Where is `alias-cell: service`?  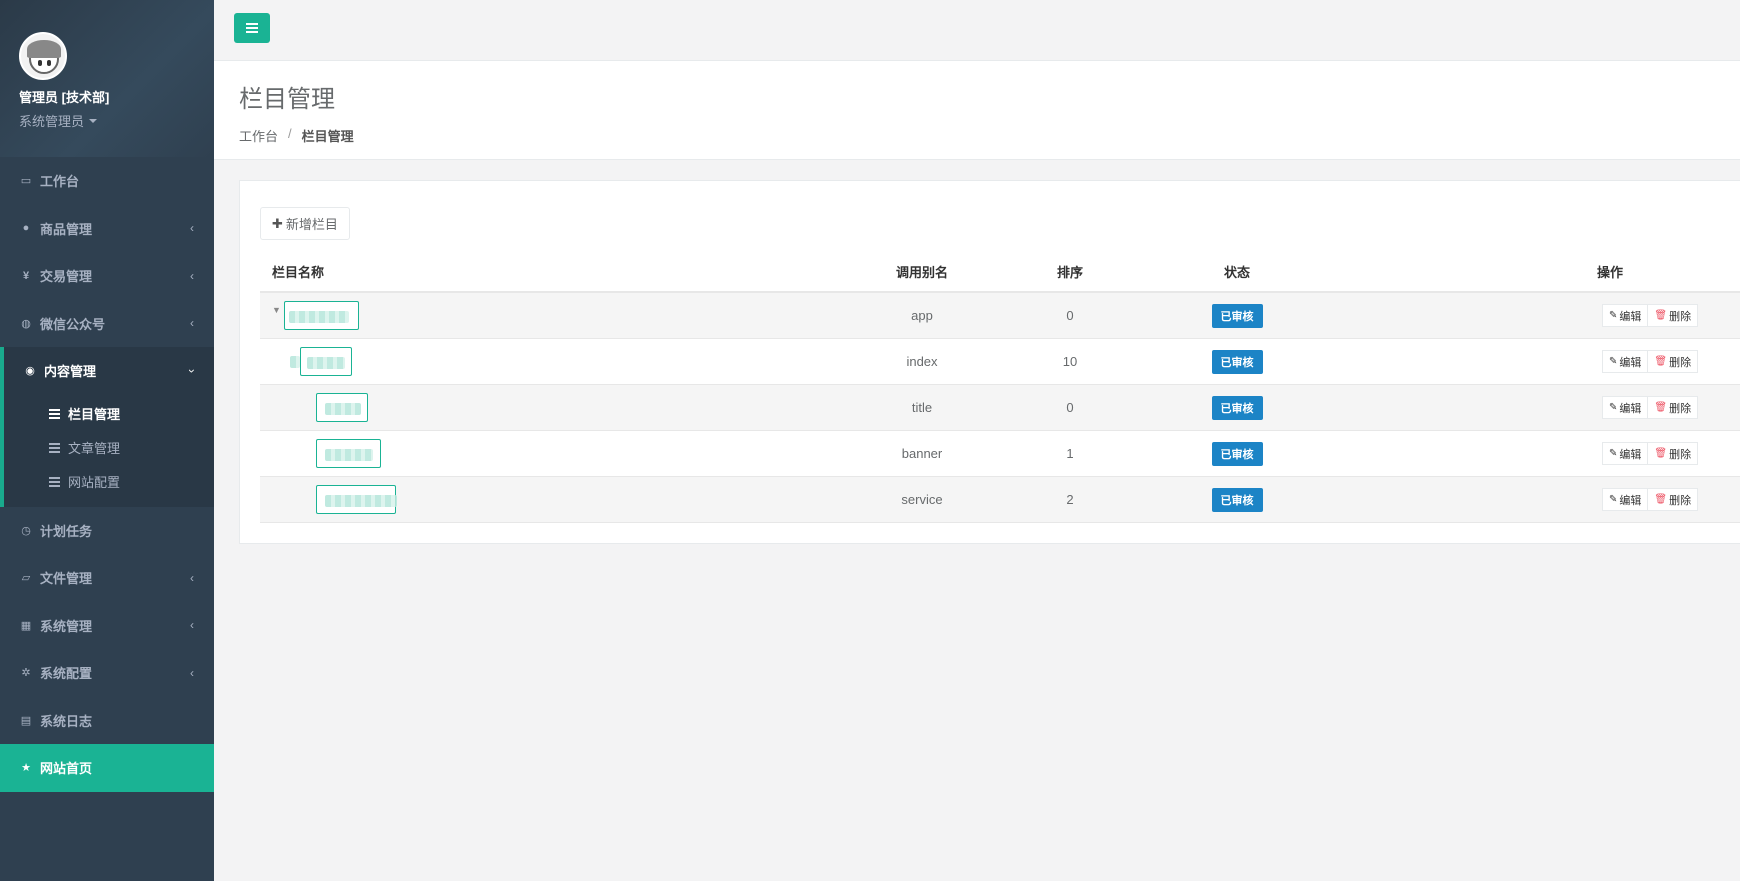 alias-cell: service is located at coordinates (922, 499).